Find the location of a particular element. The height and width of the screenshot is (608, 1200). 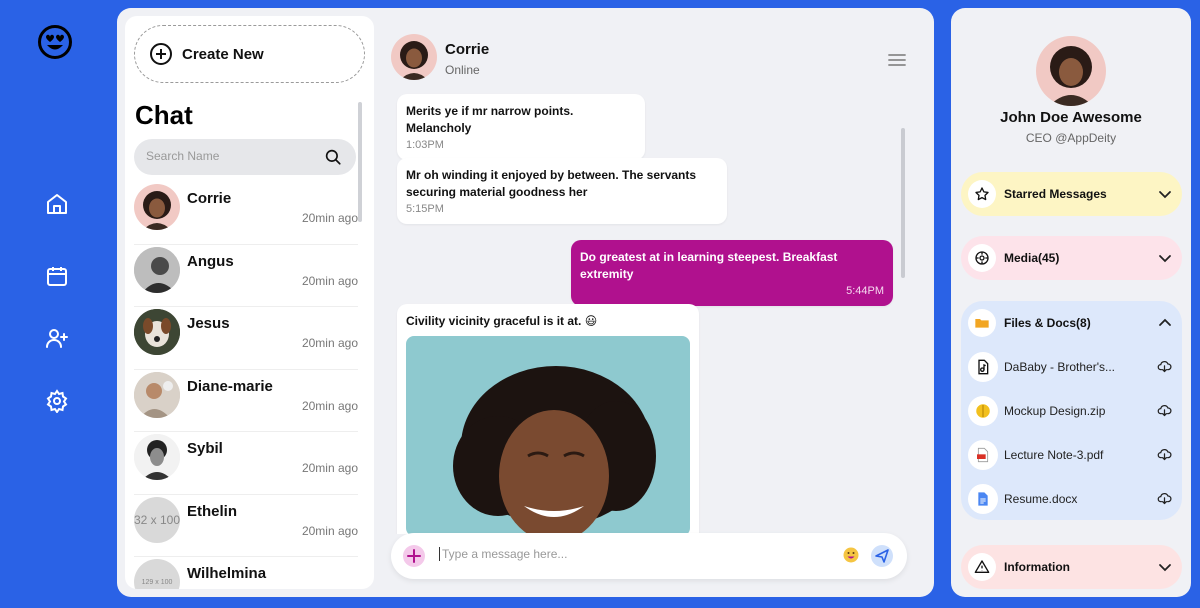

avatar-placeholder: 129 x 100 is located at coordinates (157, 574).